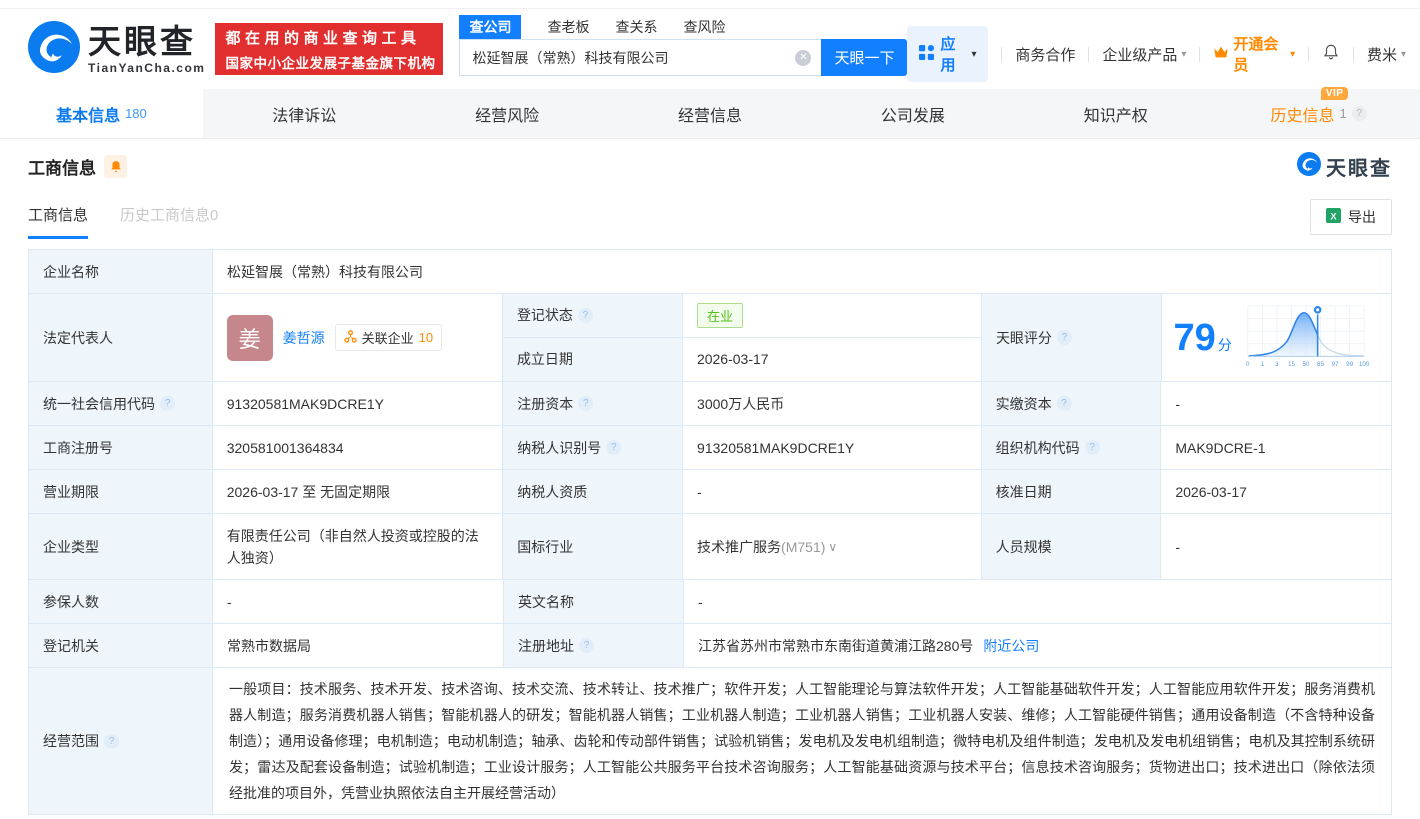  I want to click on search-tab-boss: 查老板, so click(568, 27).